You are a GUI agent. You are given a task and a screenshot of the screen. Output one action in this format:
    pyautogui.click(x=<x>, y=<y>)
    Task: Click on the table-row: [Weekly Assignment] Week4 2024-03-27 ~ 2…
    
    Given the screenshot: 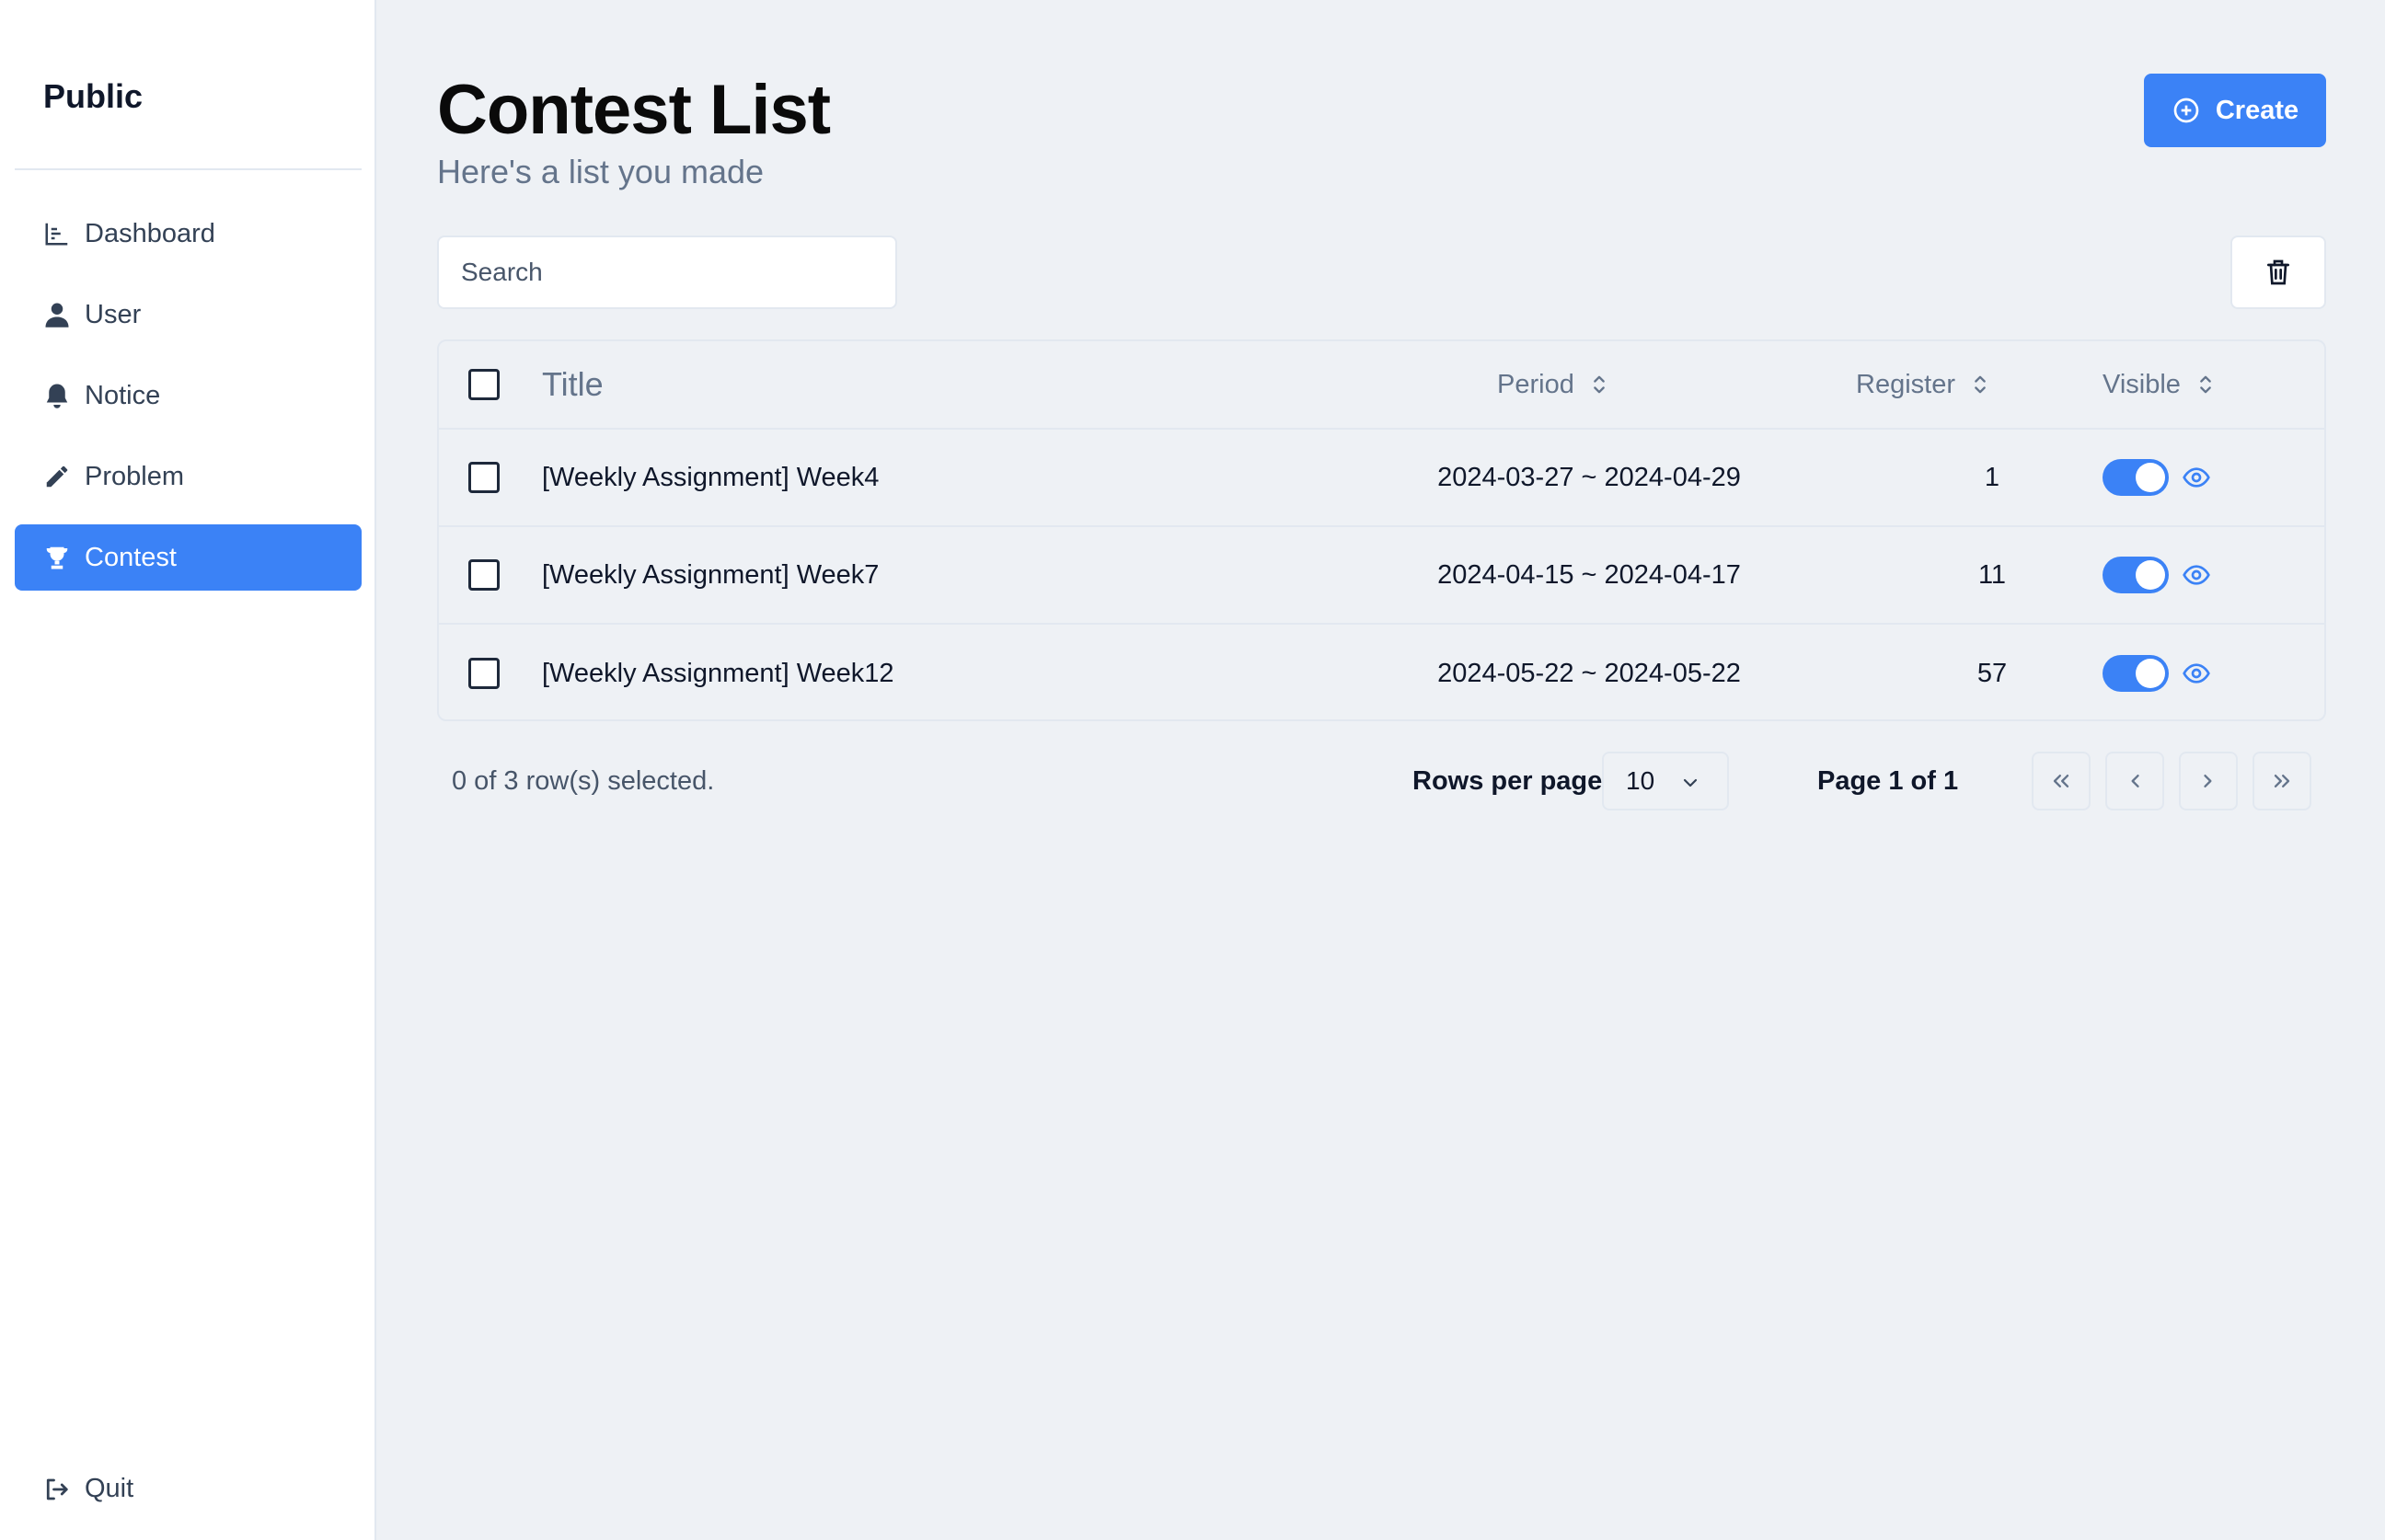 What is the action you would take?
    pyautogui.click(x=1381, y=478)
    